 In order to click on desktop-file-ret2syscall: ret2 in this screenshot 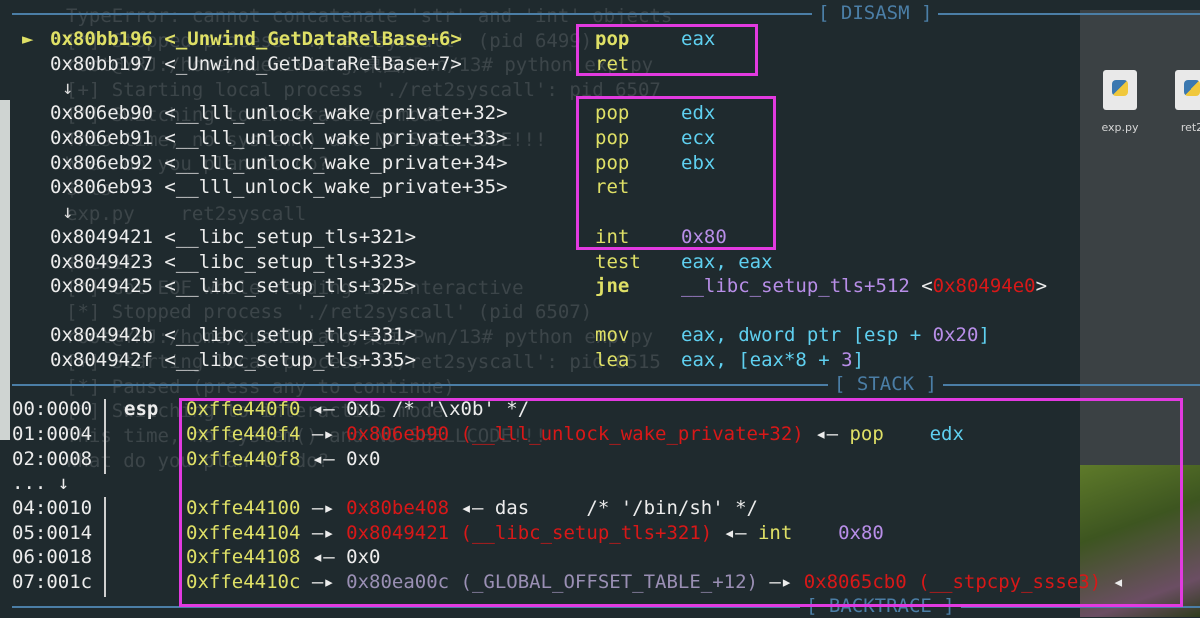, I will do `click(1181, 105)`.